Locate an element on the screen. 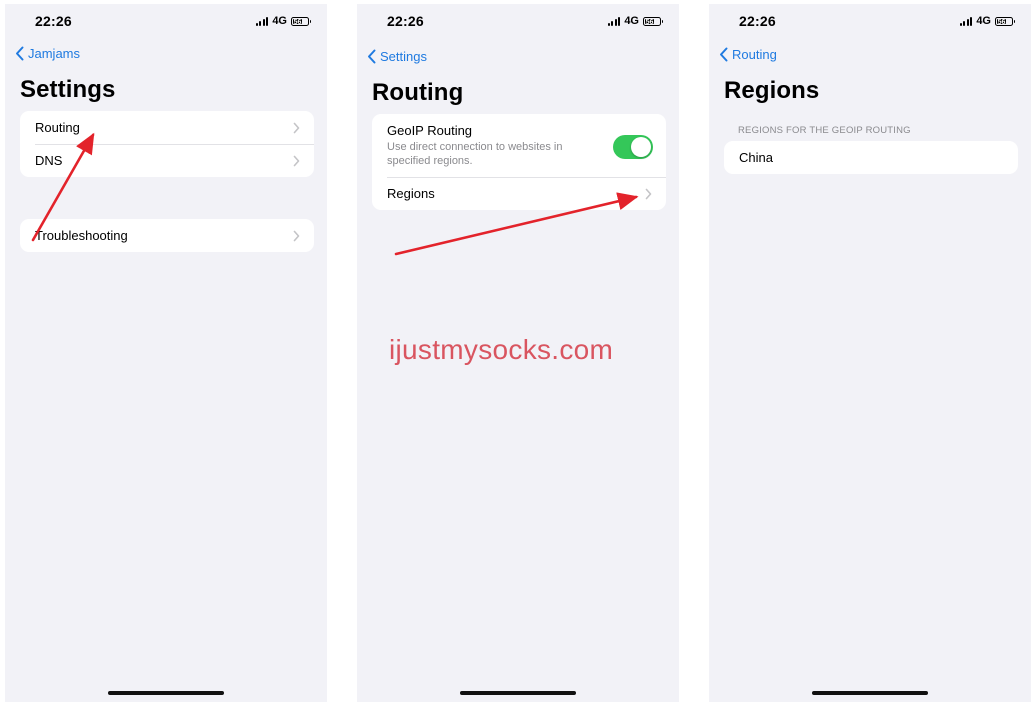 The image size is (1031, 708). row-label: Troubleshooting is located at coordinates (81, 235).